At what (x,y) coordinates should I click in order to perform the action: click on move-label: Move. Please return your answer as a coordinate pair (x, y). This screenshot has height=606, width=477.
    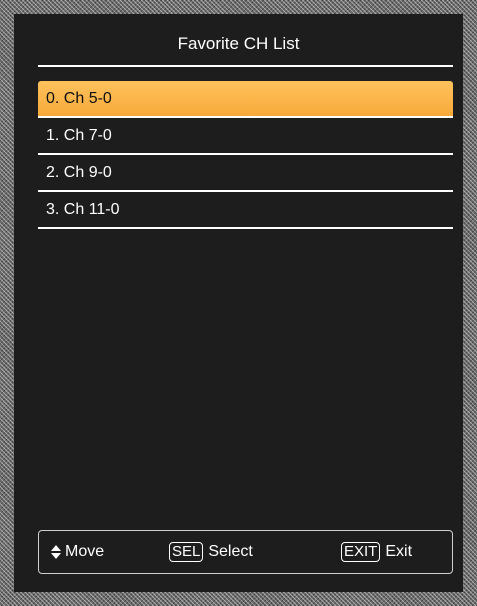
    Looking at the image, I should click on (85, 551).